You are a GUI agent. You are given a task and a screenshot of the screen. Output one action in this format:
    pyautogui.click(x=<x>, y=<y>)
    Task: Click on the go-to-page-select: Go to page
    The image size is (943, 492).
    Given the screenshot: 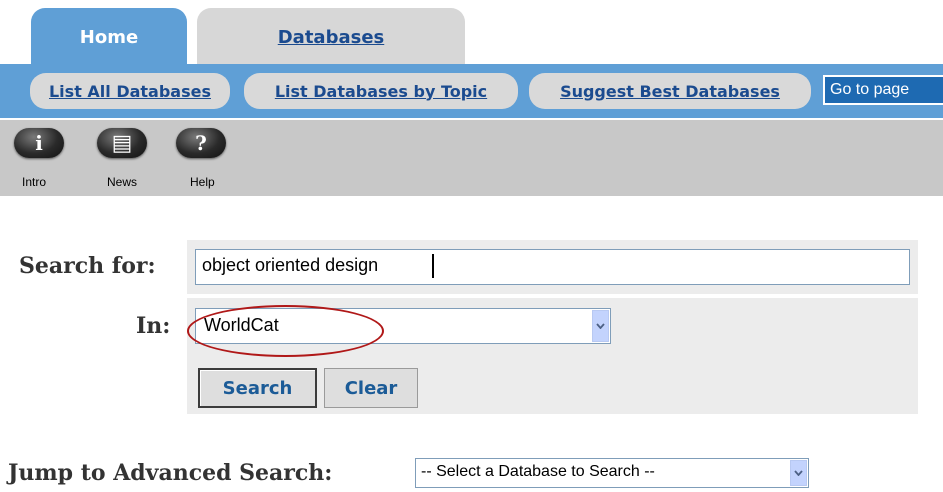 What is the action you would take?
    pyautogui.click(x=883, y=90)
    